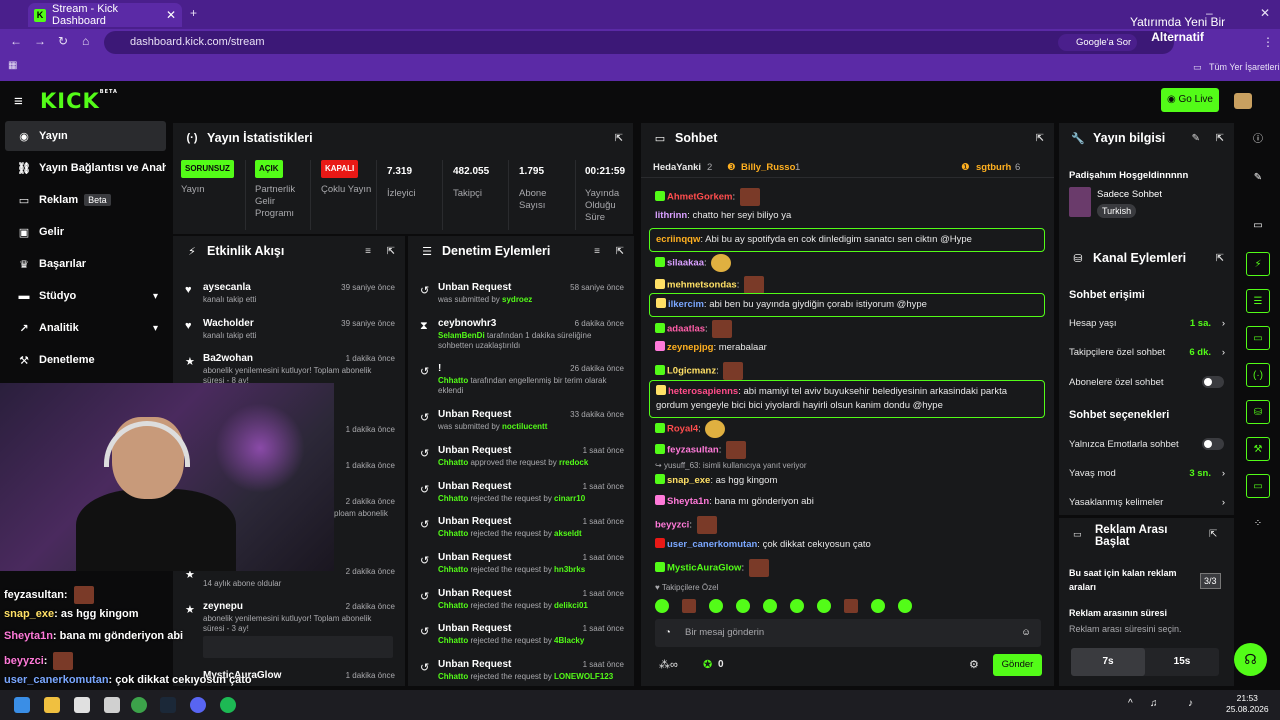  What do you see at coordinates (702, 285) in the screenshot?
I see `chat-username: mehmetsondas` at bounding box center [702, 285].